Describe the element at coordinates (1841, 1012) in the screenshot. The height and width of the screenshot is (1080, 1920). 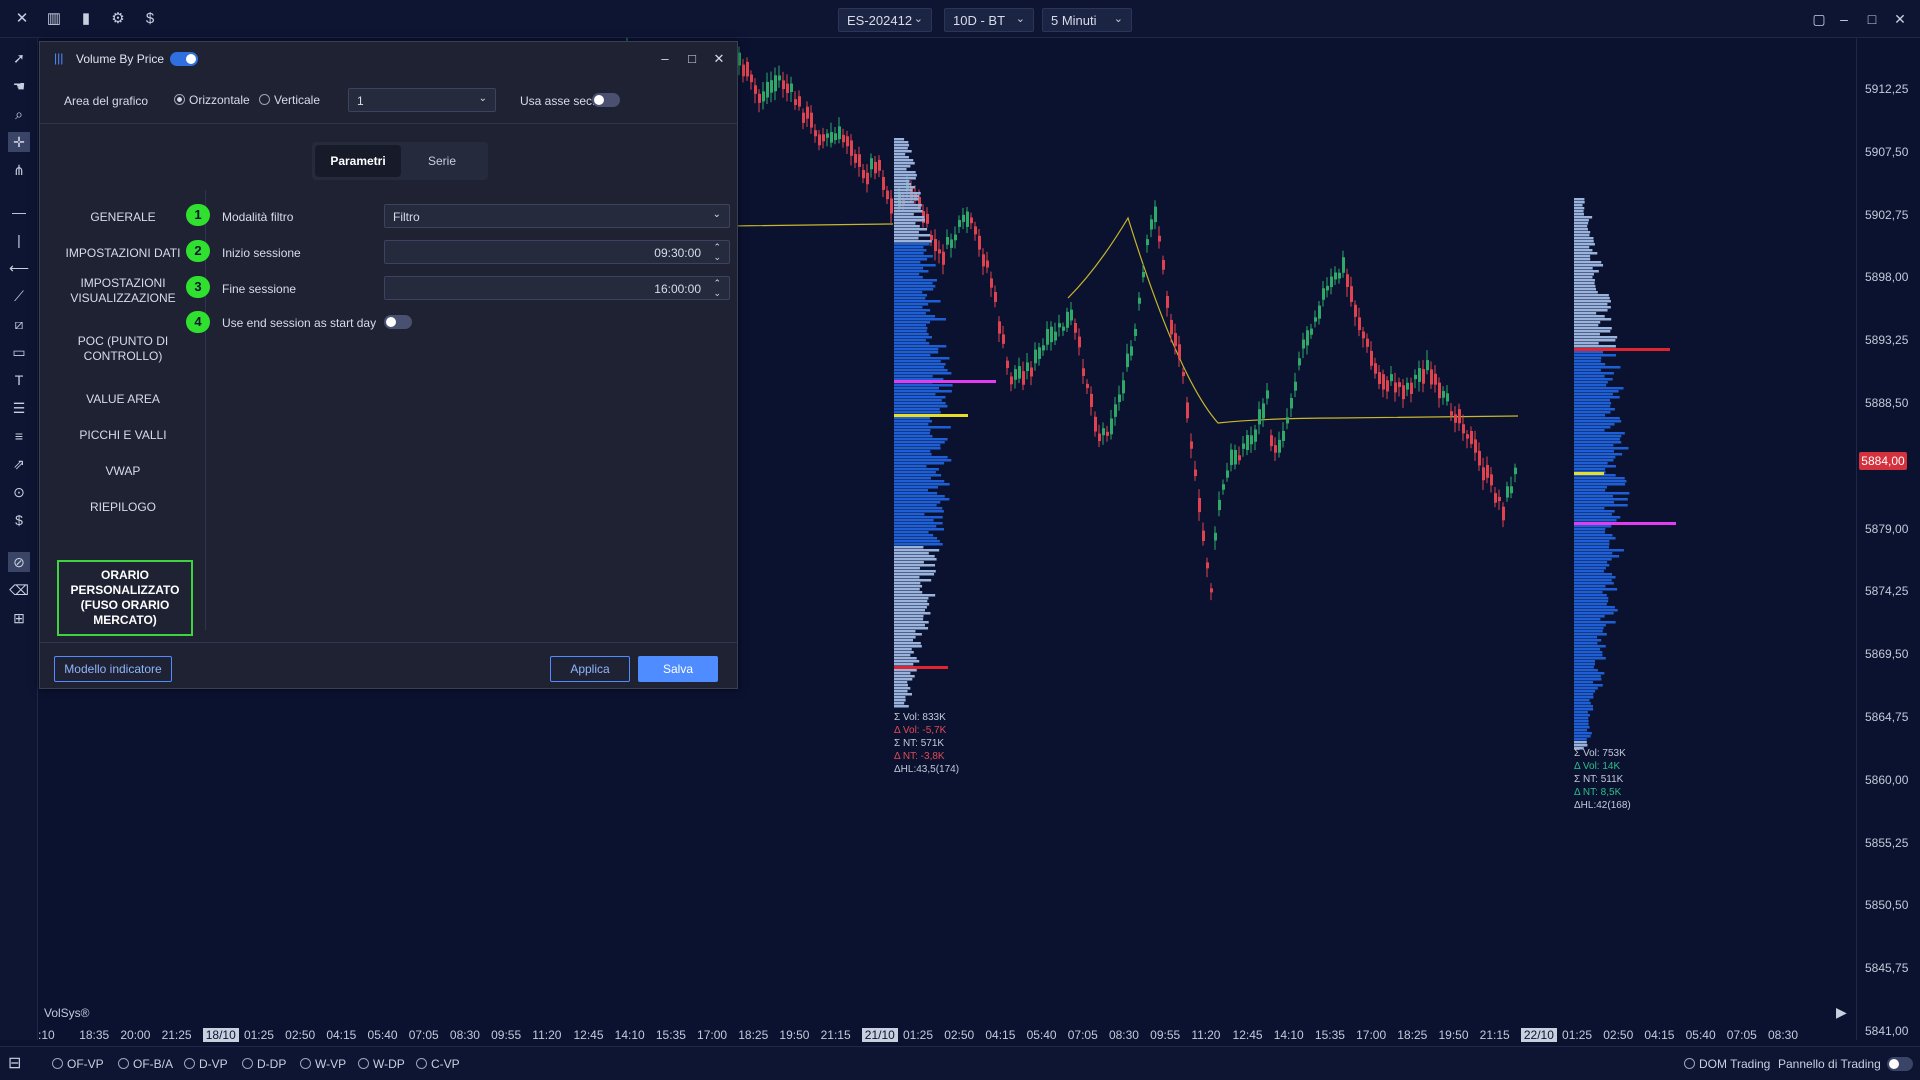
I see `play-icon: ▶` at that location.